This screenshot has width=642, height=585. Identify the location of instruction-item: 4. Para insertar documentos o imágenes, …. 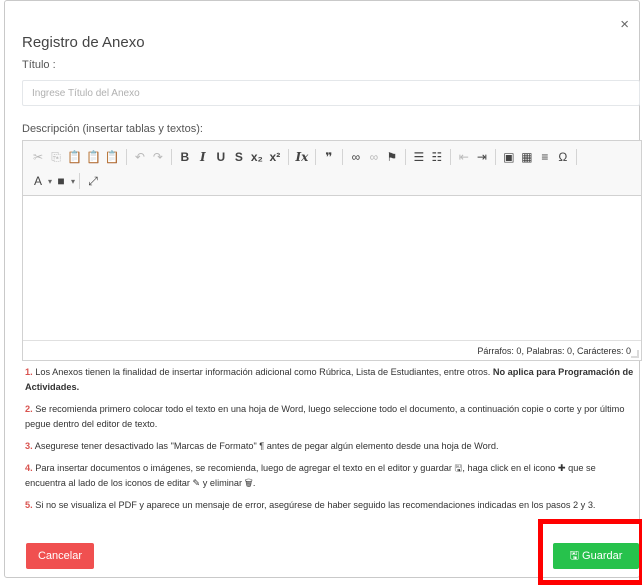
(331, 476).